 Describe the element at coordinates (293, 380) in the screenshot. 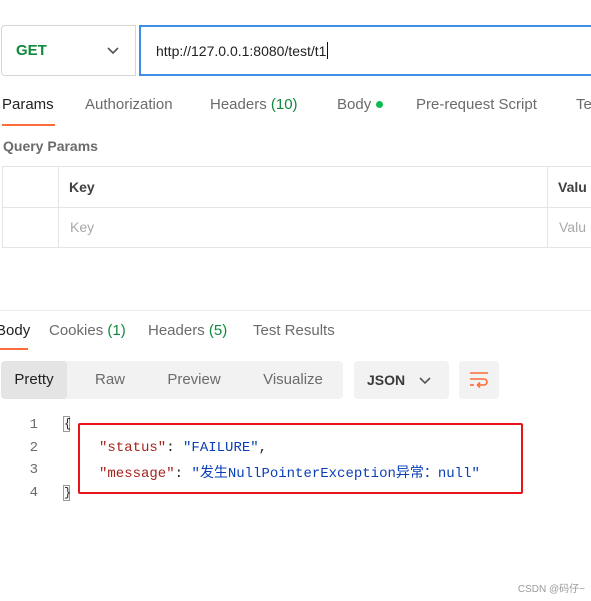

I see `view-visualize-button: Visualize` at that location.